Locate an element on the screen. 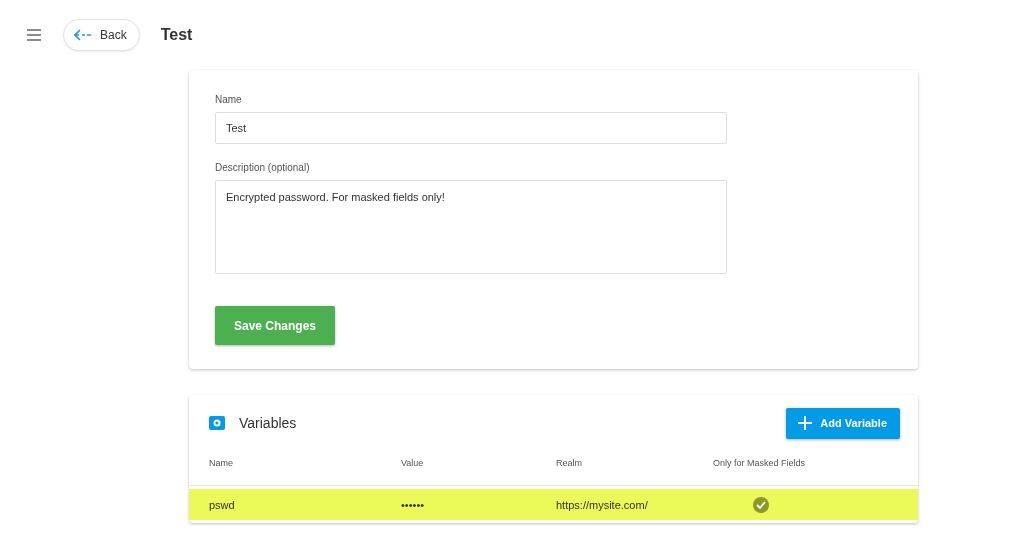 Image resolution: width=1017 pixels, height=558 pixels. column-header: Only for Masked Fields is located at coordinates (760, 463).